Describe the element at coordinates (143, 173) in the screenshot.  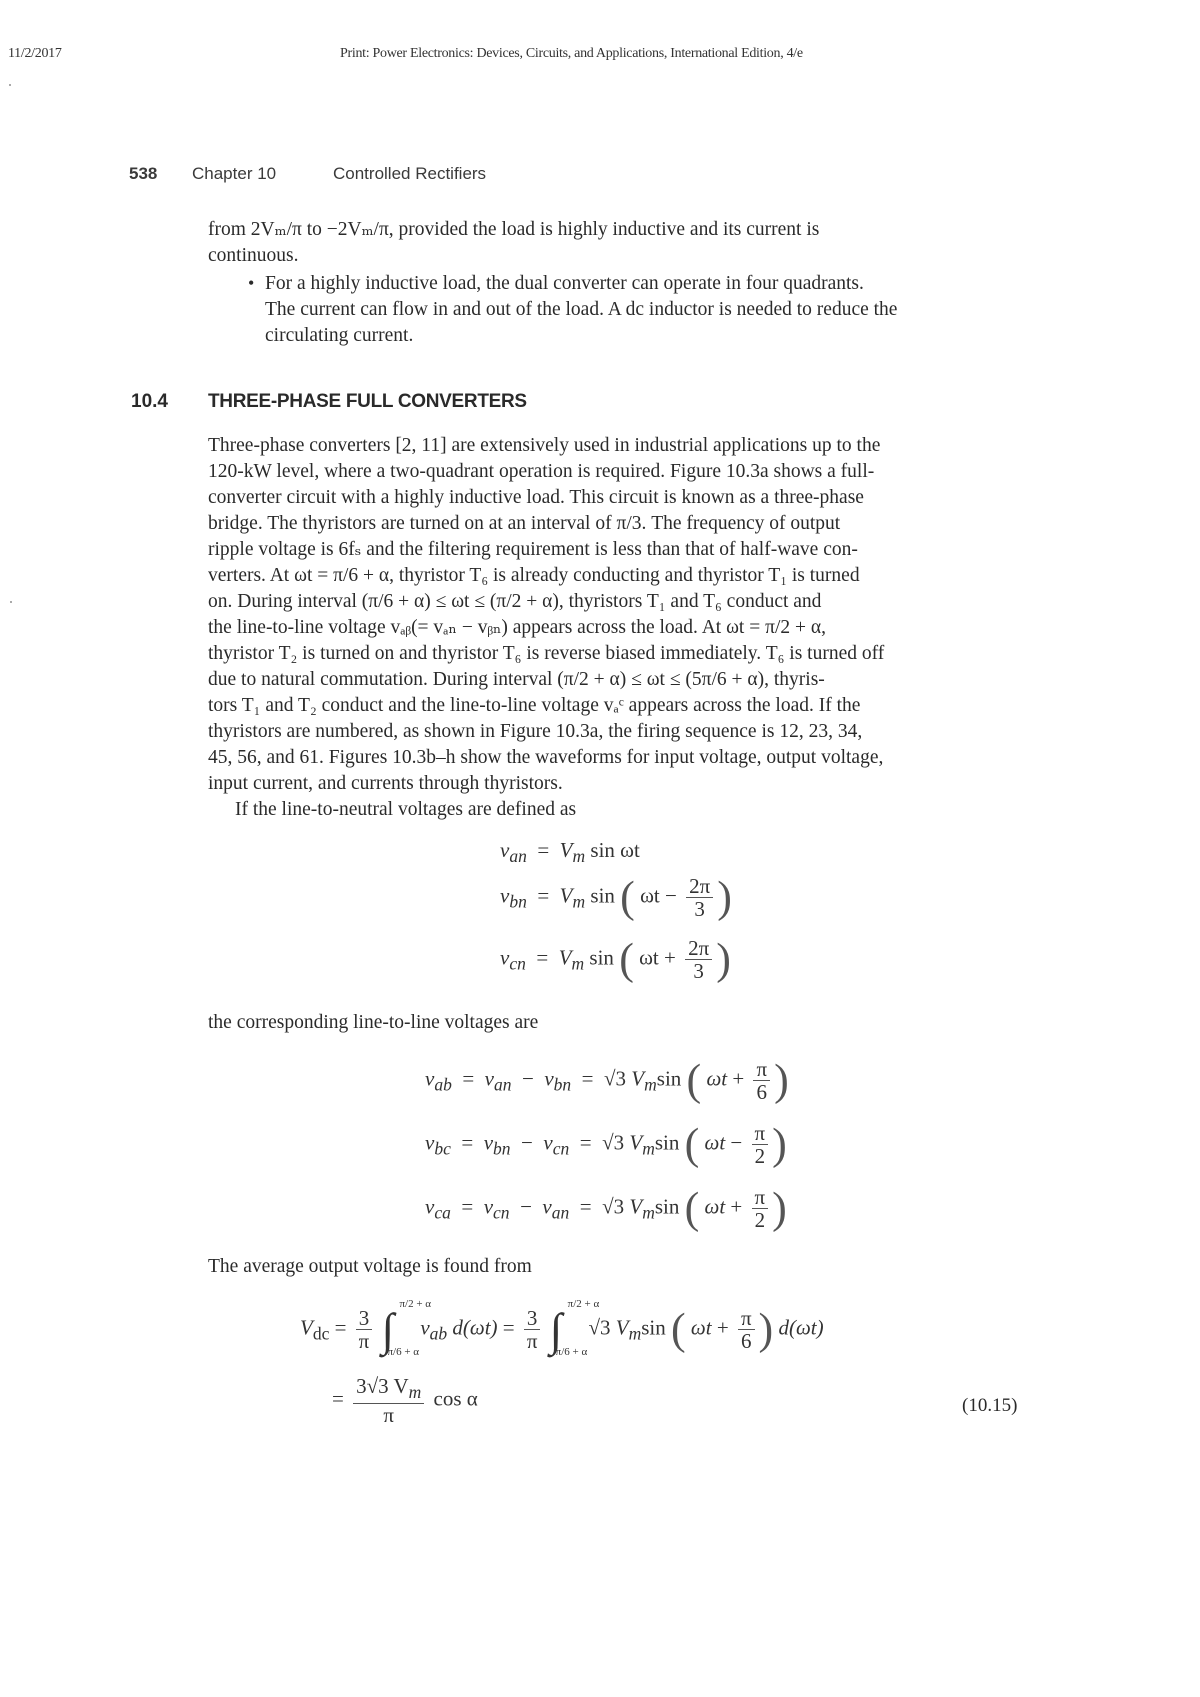
I see `page-number: 538` at that location.